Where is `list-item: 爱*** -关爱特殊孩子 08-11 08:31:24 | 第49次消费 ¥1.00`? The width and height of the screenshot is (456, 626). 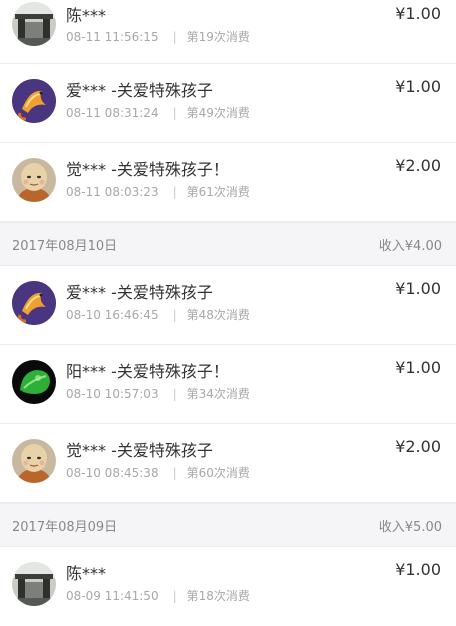
list-item: 爱*** -关爱特殊孩子 08-11 08:31:24 | 第49次消费 ¥1.00 is located at coordinates (228, 103).